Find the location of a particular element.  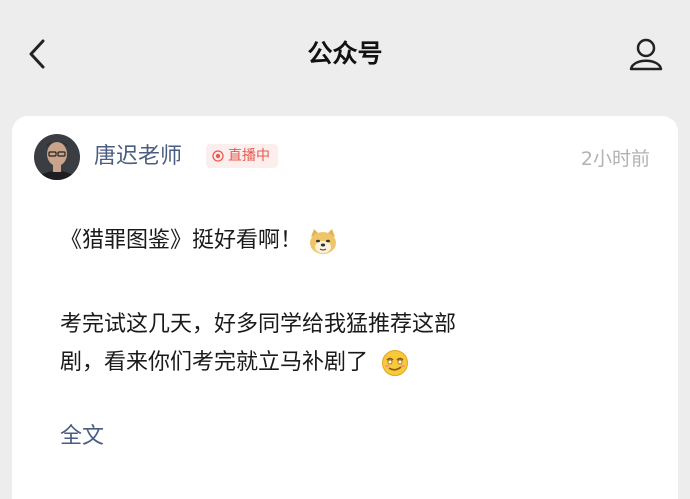

post-paragraph-1-text: 《猎罪图鉴》挺好看啊！ is located at coordinates (181, 240).